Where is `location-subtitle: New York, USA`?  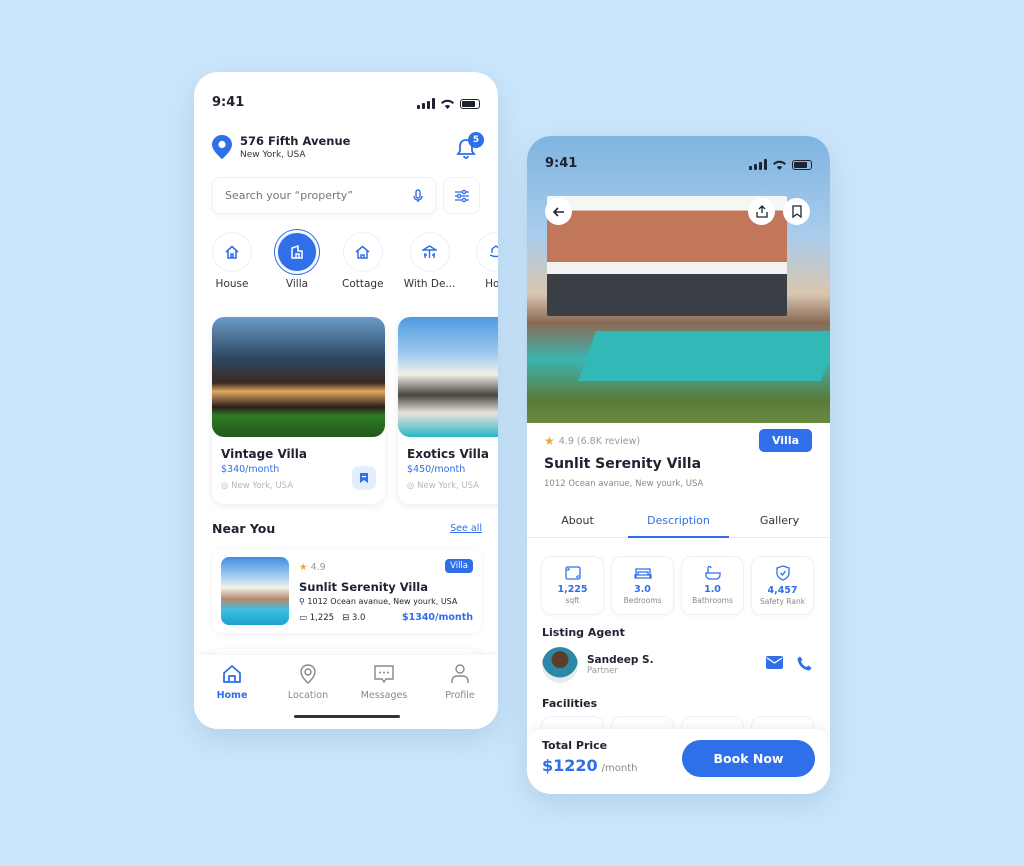
location-subtitle: New York, USA is located at coordinates (273, 155).